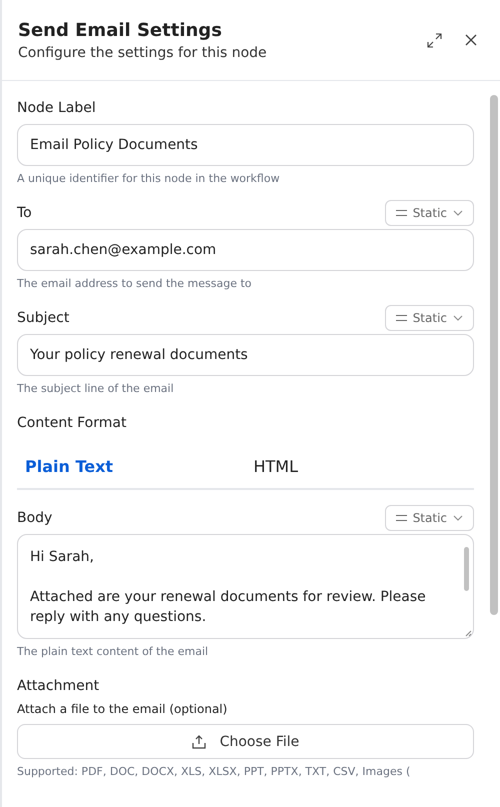  What do you see at coordinates (214, 771) in the screenshot?
I see `field-hint: Supported: PDF, DOC, DOCX, XLS, XLSX, PPT, PPTX, TXT, CSV, Images (` at bounding box center [214, 771].